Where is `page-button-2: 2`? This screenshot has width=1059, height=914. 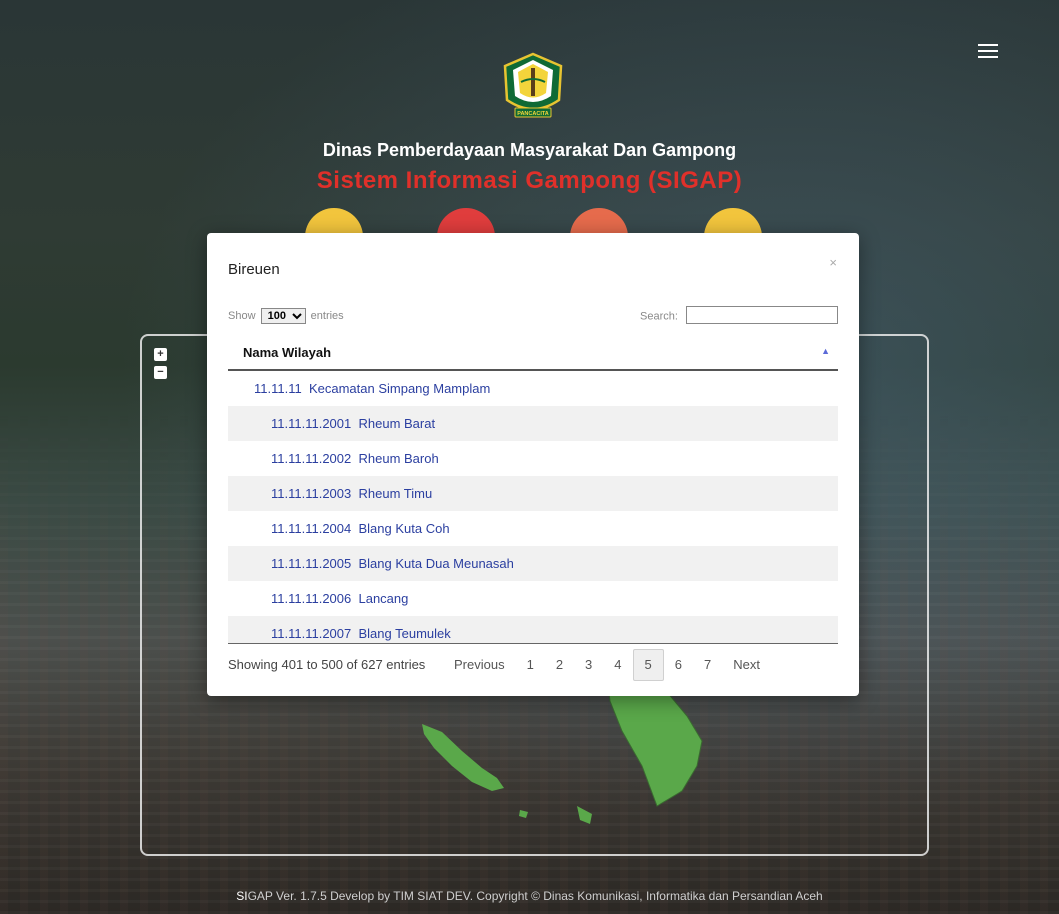 page-button-2: 2 is located at coordinates (559, 665).